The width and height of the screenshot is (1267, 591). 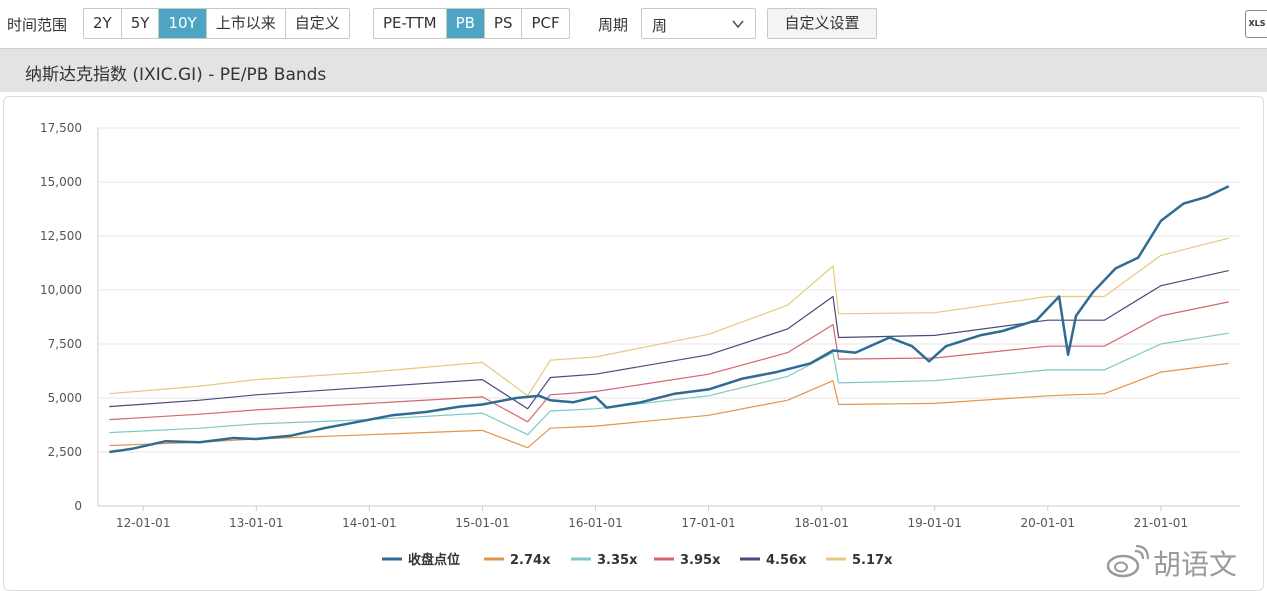 What do you see at coordinates (786, 560) in the screenshot?
I see `legend-label: 4.56x` at bounding box center [786, 560].